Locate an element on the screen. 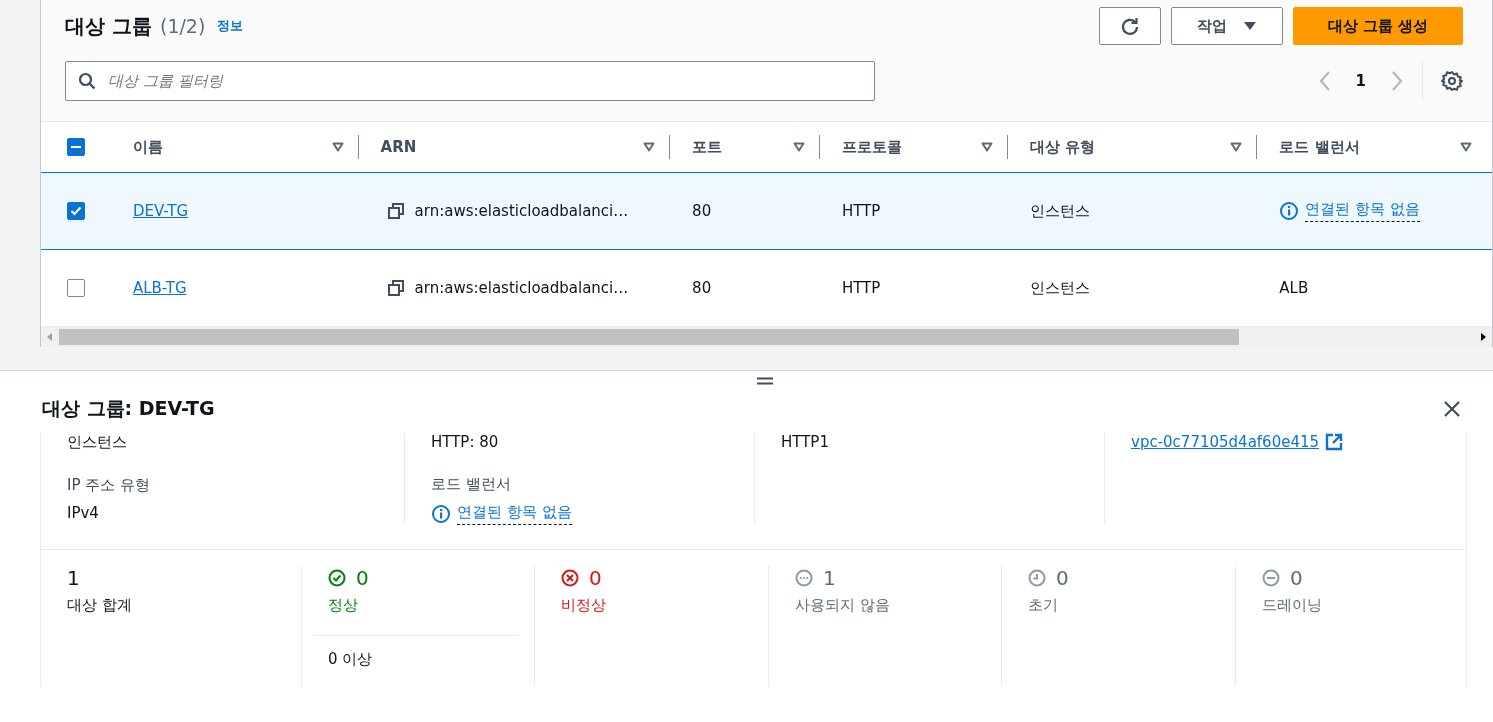  info-link: 정보 is located at coordinates (230, 26).